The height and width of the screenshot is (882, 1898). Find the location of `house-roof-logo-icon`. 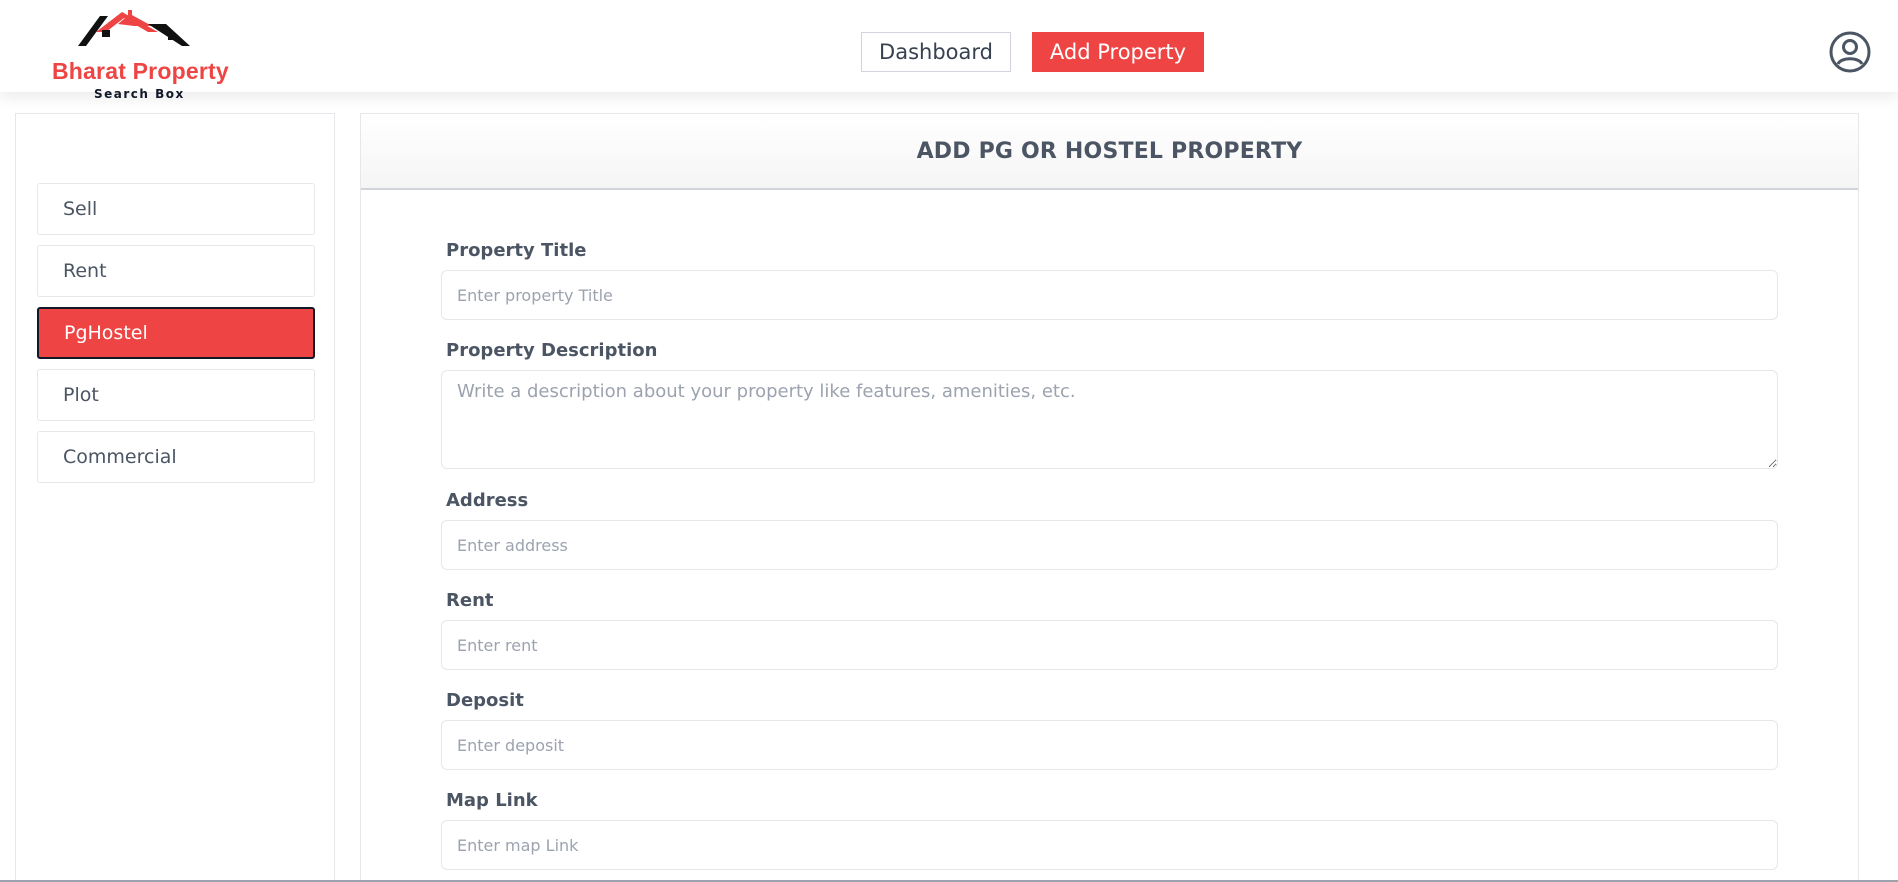

house-roof-logo-icon is located at coordinates (134, 28).